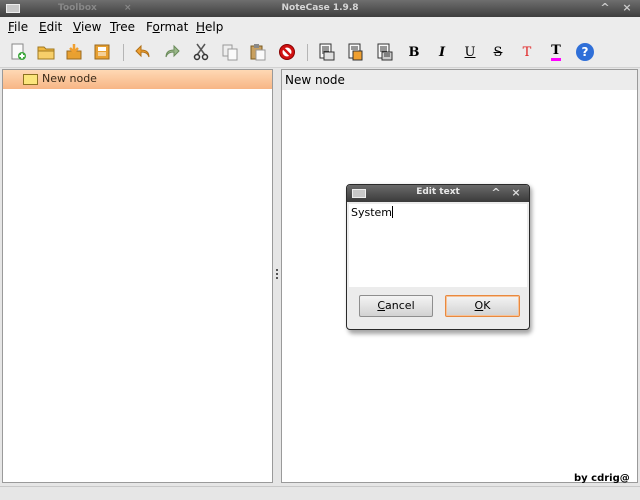 This screenshot has width=640, height=500. I want to click on edit-text-input: System, so click(438, 245).